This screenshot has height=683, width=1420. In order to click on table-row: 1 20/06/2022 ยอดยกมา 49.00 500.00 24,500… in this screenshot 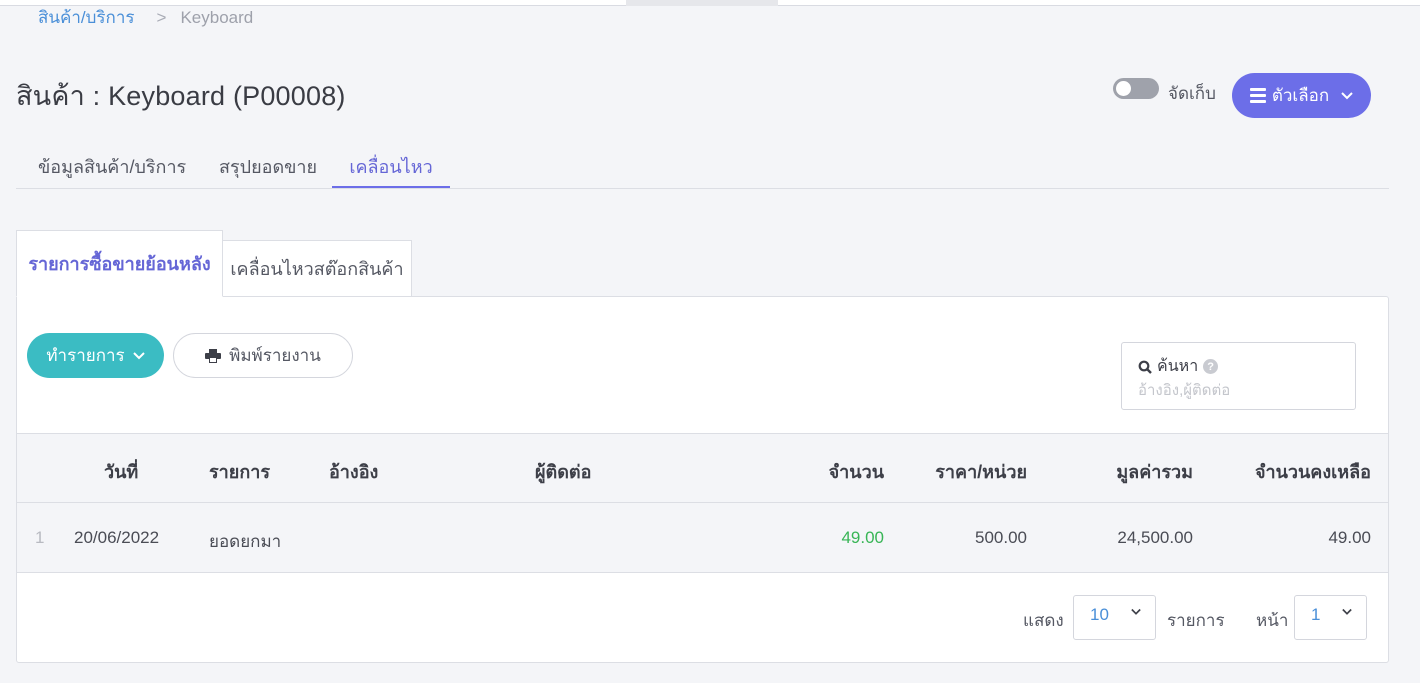, I will do `click(702, 538)`.